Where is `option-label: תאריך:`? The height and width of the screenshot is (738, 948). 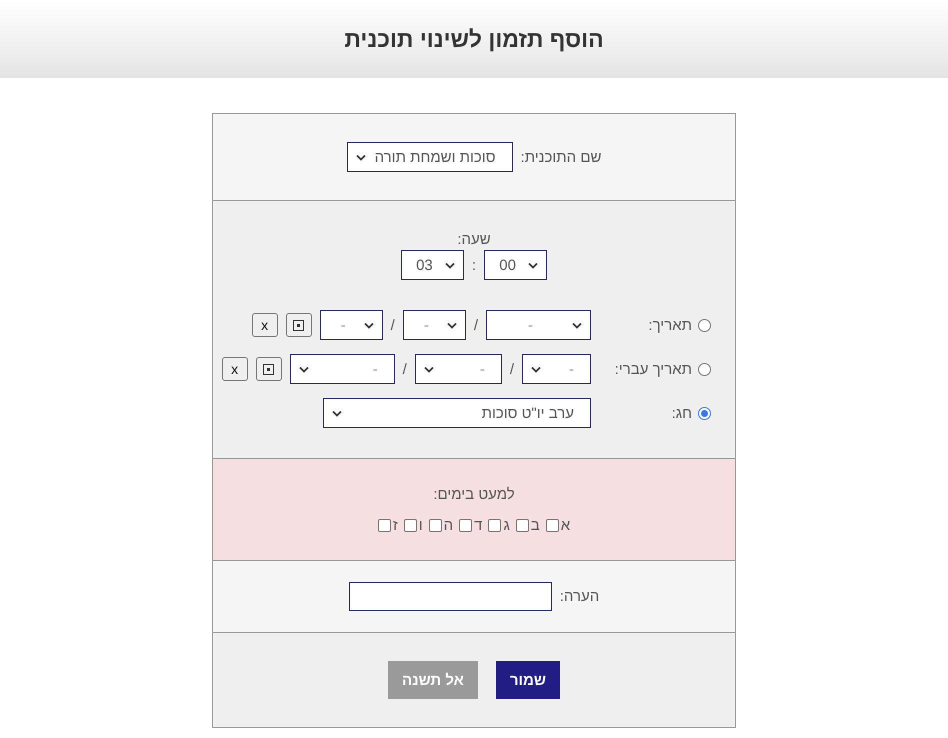
option-label: תאריך: is located at coordinates (670, 325).